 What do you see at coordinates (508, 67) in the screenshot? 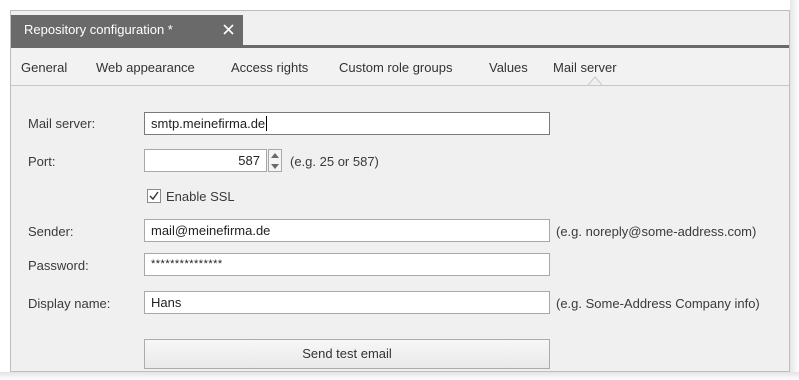
I see `tab-values: Values` at bounding box center [508, 67].